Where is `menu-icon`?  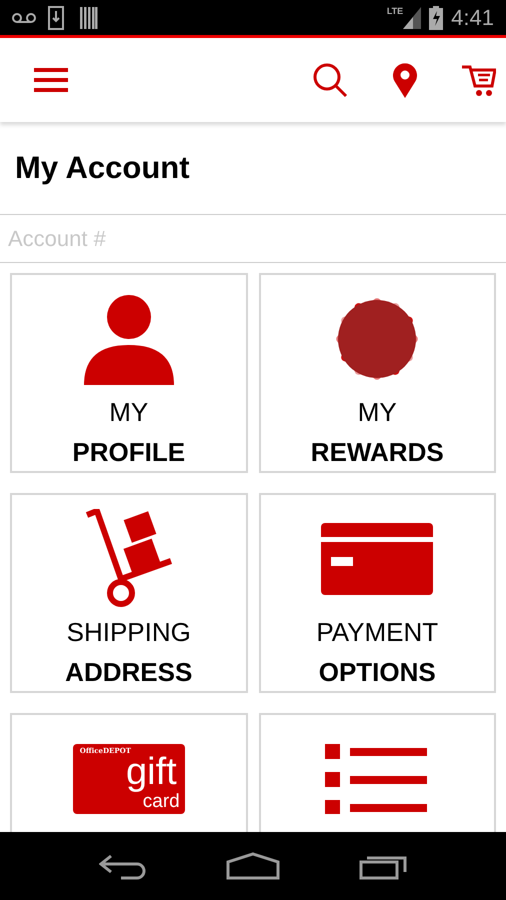 menu-icon is located at coordinates (51, 80).